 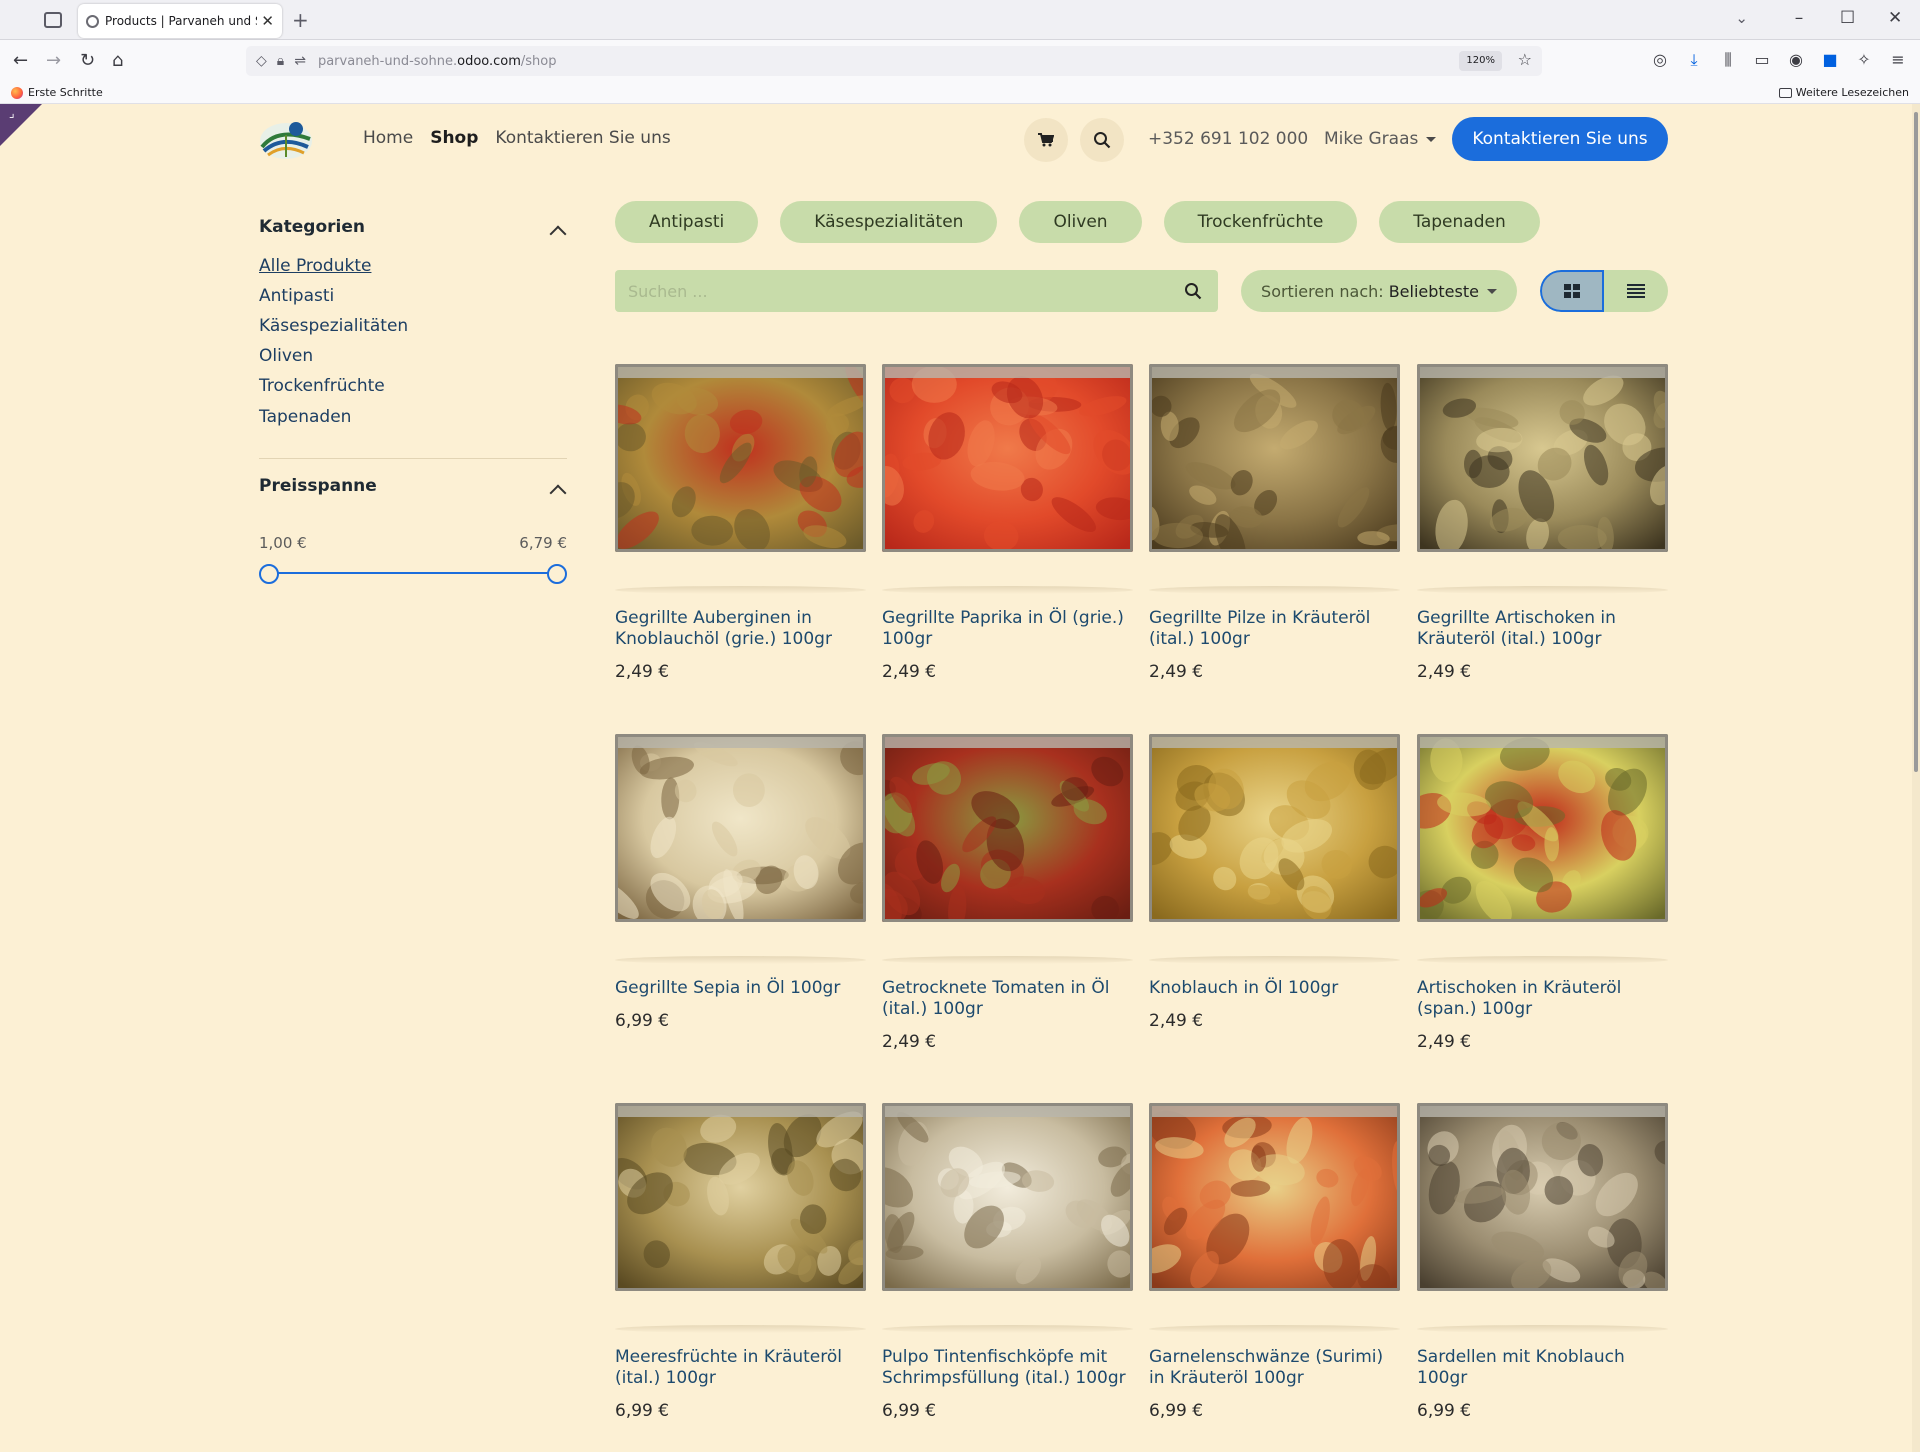 I want to click on home-icon: ⌂, so click(x=117, y=60).